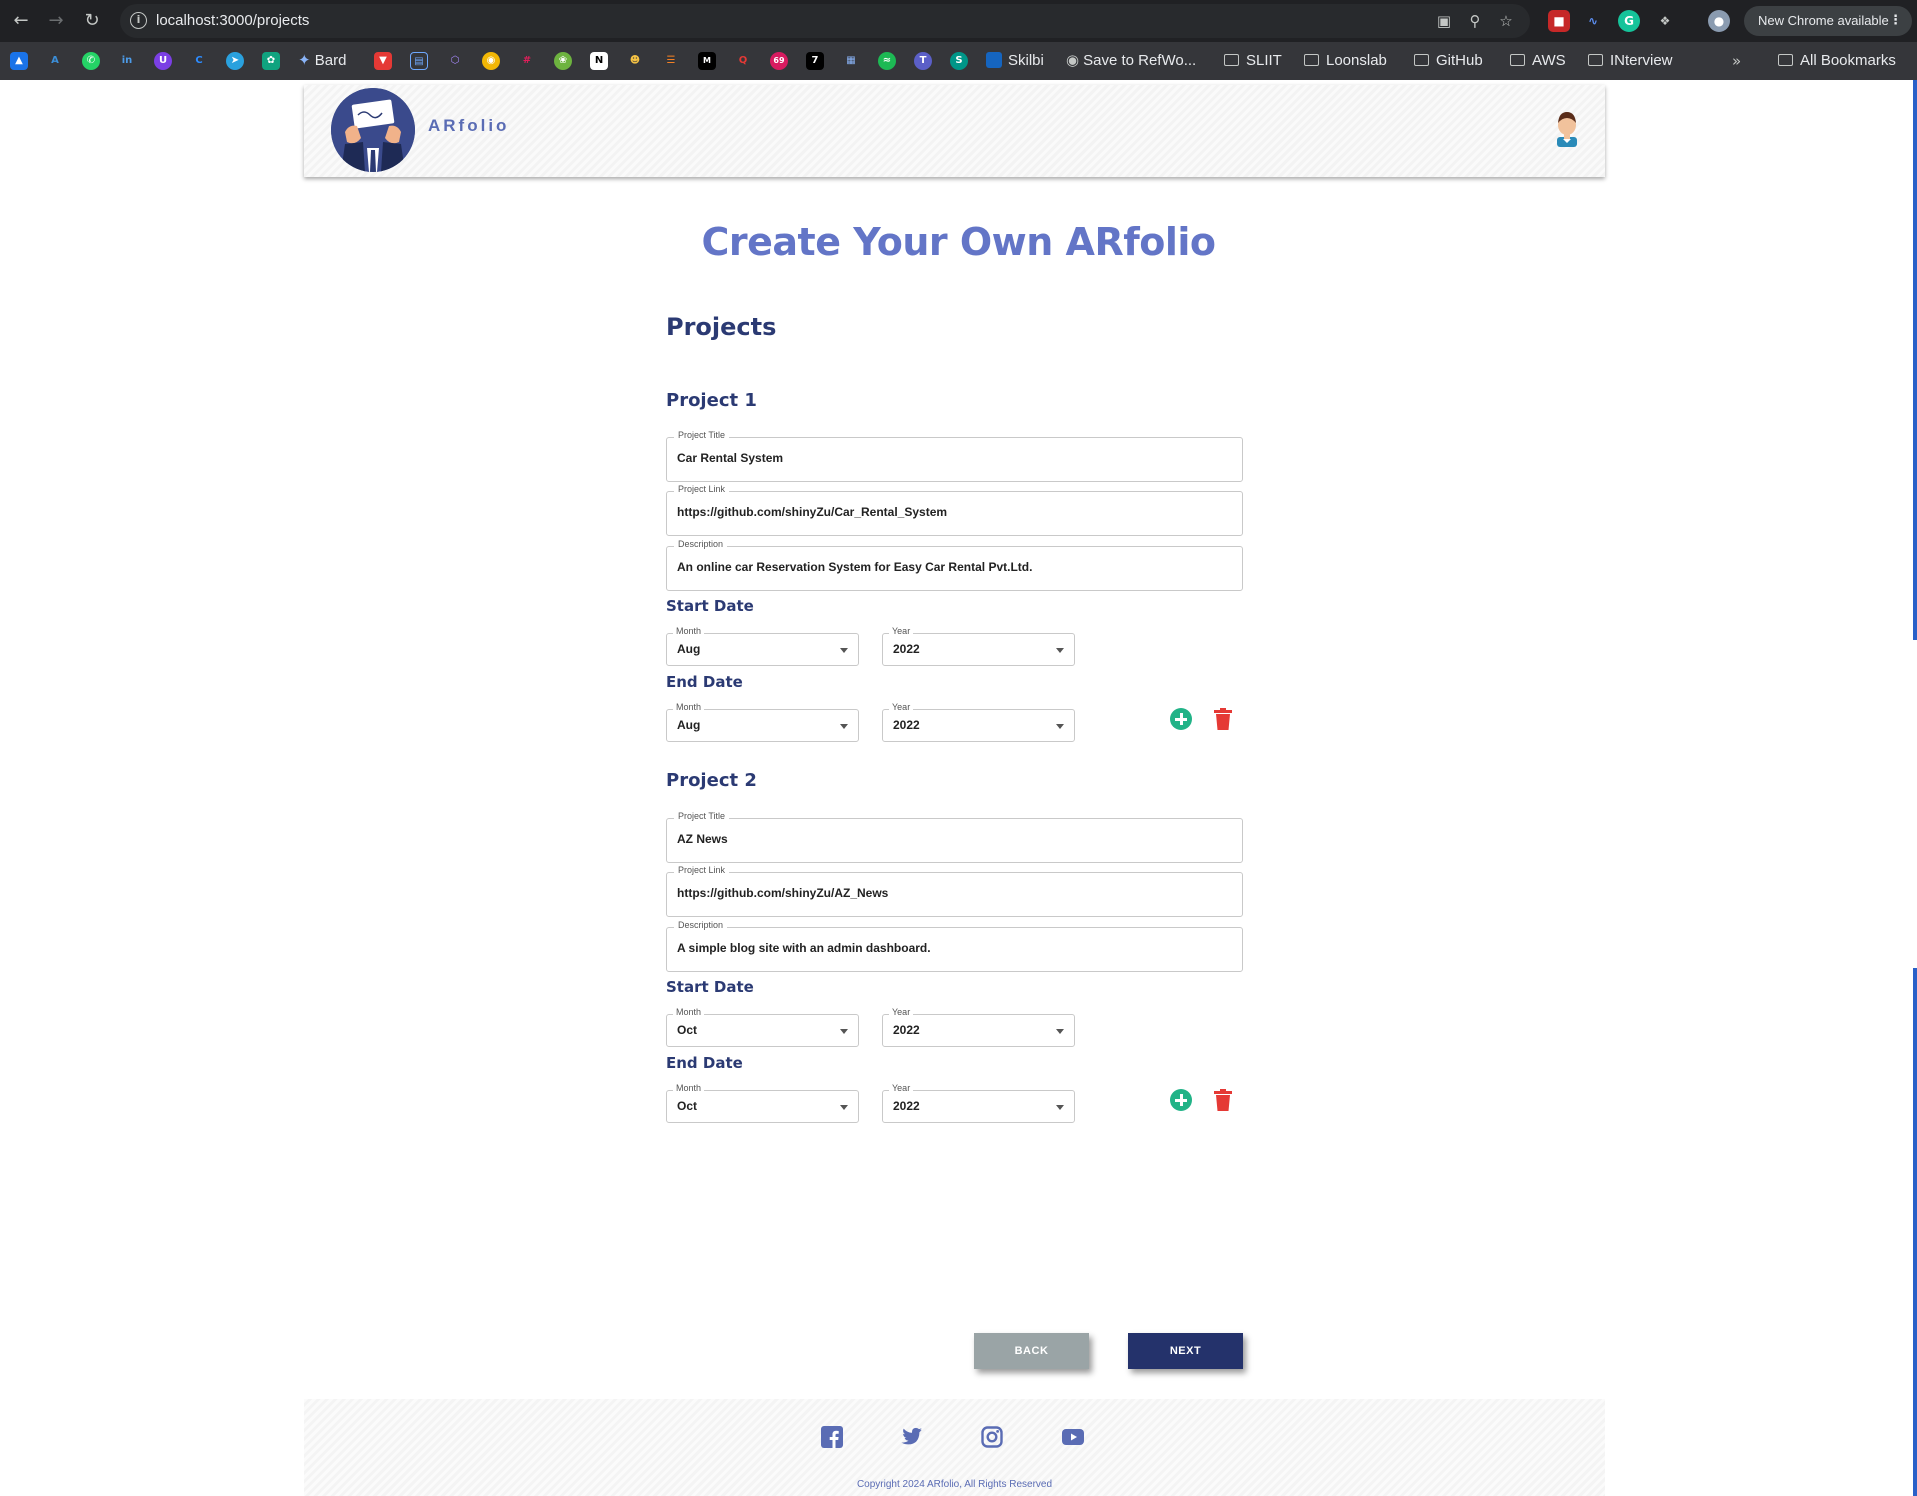 Image resolution: width=1917 pixels, height=1496 pixels. Describe the element at coordinates (782, 893) in the screenshot. I see `project-2-link-value: https://github.com/shinyZu/AZ_News` at that location.